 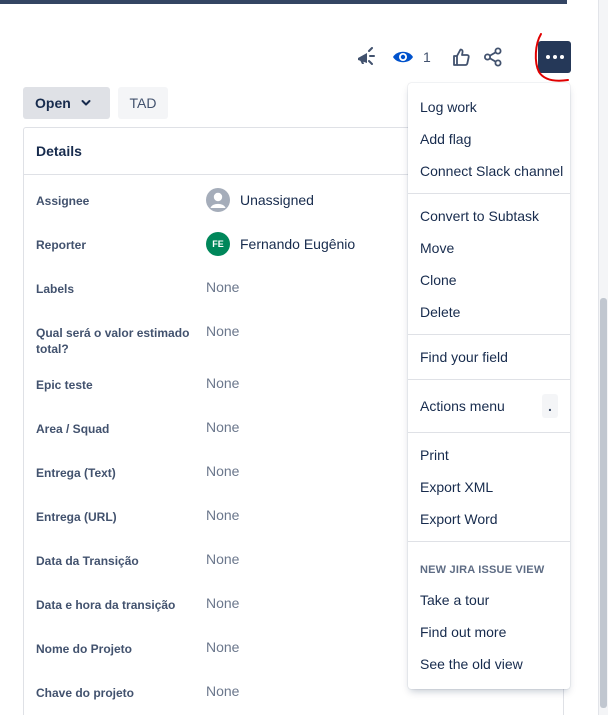 What do you see at coordinates (218, 244) in the screenshot?
I see `reporter-avatar: FE` at bounding box center [218, 244].